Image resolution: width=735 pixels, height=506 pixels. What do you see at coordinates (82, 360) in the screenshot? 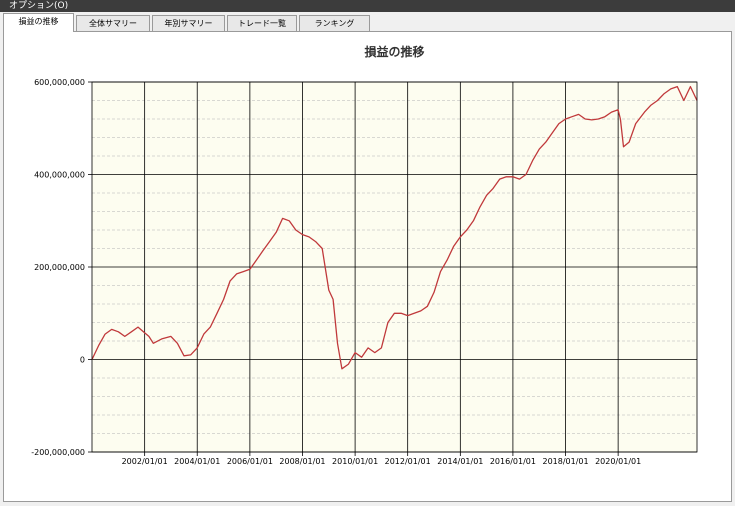
I see `y-tick-label: 0` at bounding box center [82, 360].